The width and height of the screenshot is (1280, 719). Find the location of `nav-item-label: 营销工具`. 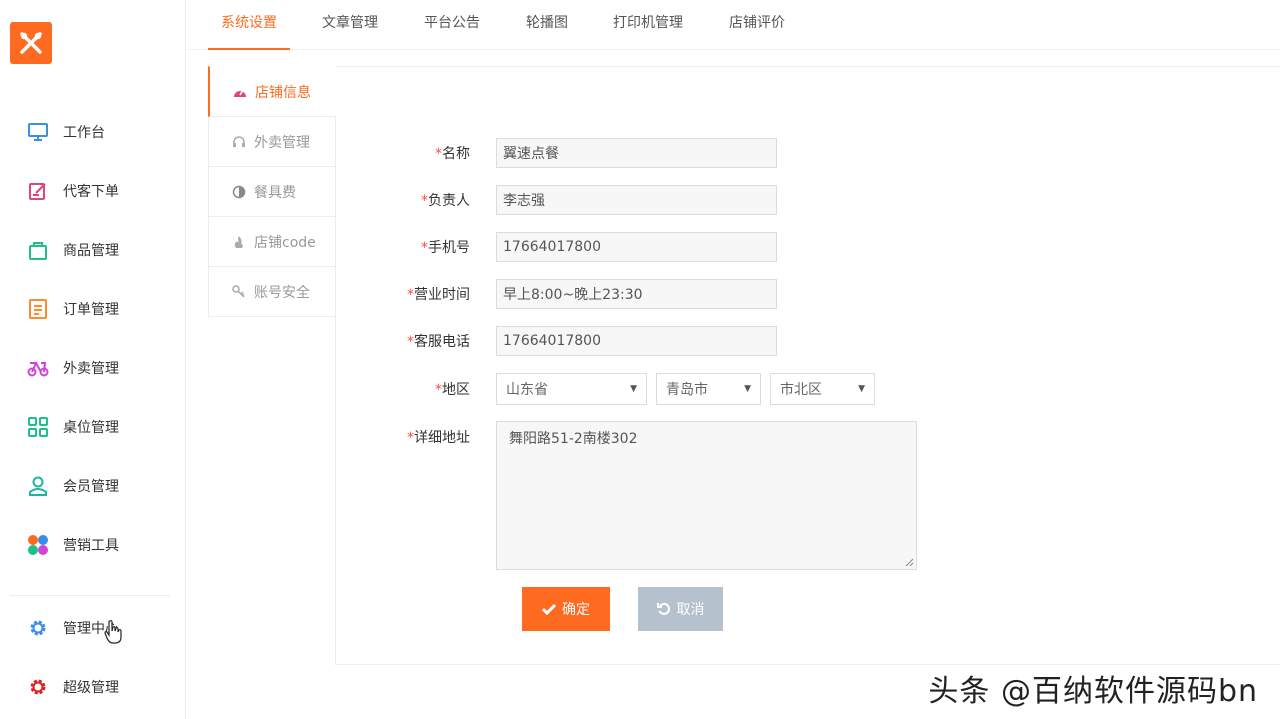

nav-item-label: 营销工具 is located at coordinates (91, 545).